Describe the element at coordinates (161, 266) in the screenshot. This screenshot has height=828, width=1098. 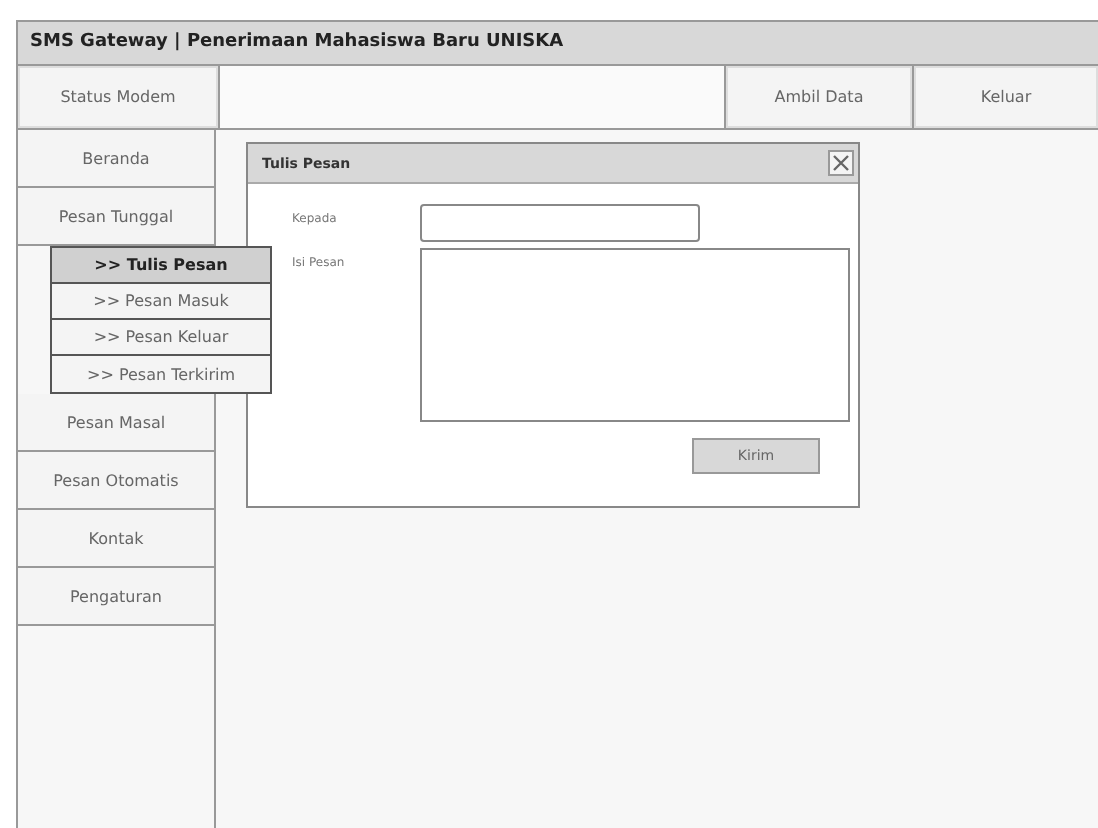
I see `submenu-item: >> Tulis Pesan` at that location.